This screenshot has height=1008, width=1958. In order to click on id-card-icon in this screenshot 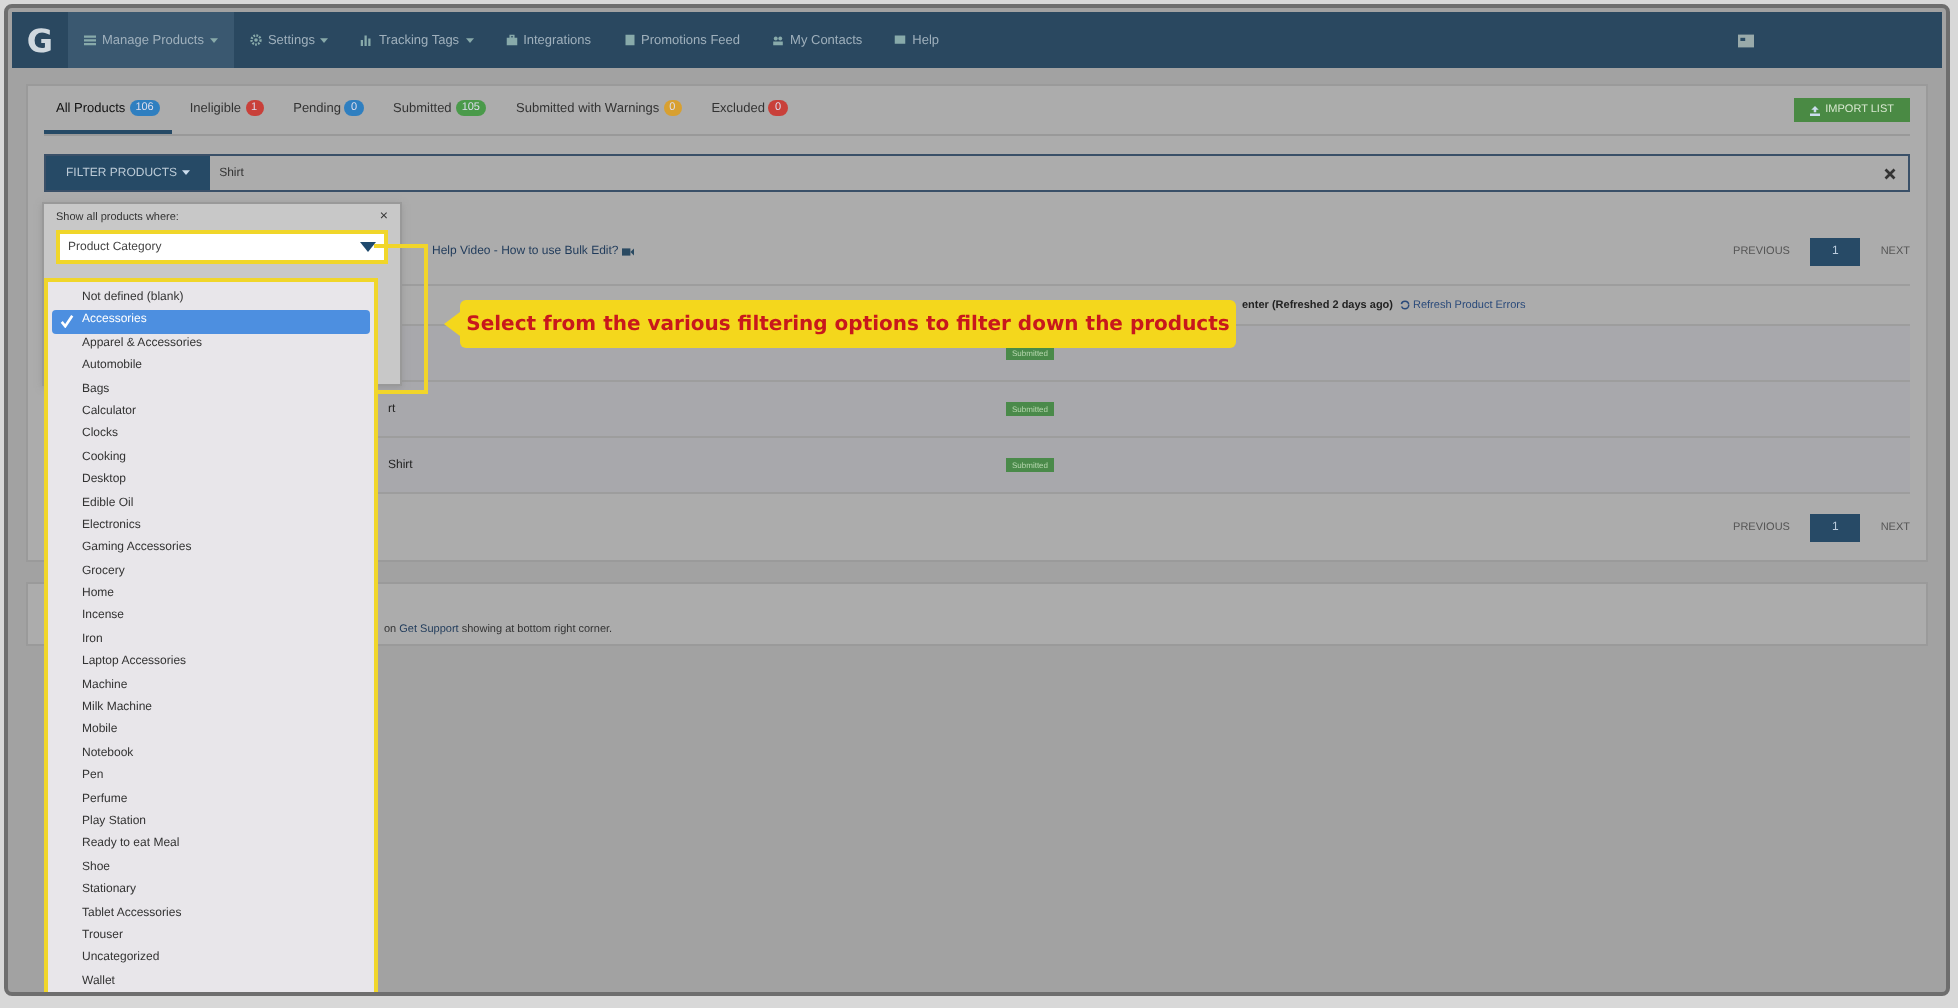, I will do `click(1746, 40)`.